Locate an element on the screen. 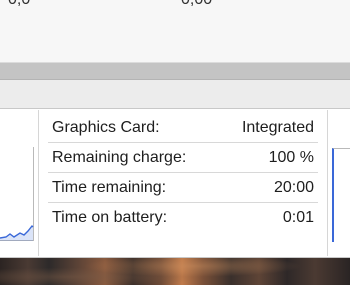  time-remaining-value: 20:00 is located at coordinates (293, 187).